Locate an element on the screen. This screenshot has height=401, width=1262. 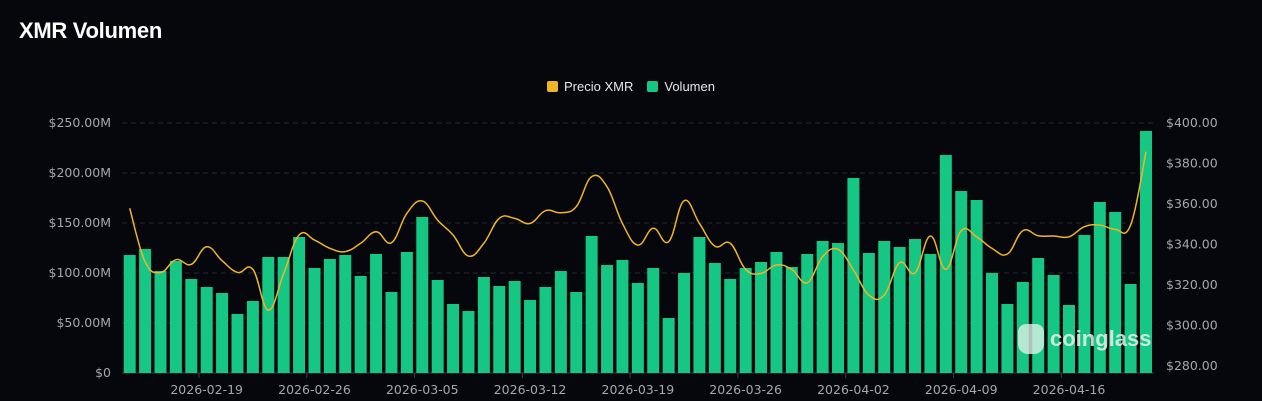
x-tick-label: 2026-02-26 is located at coordinates (314, 389).